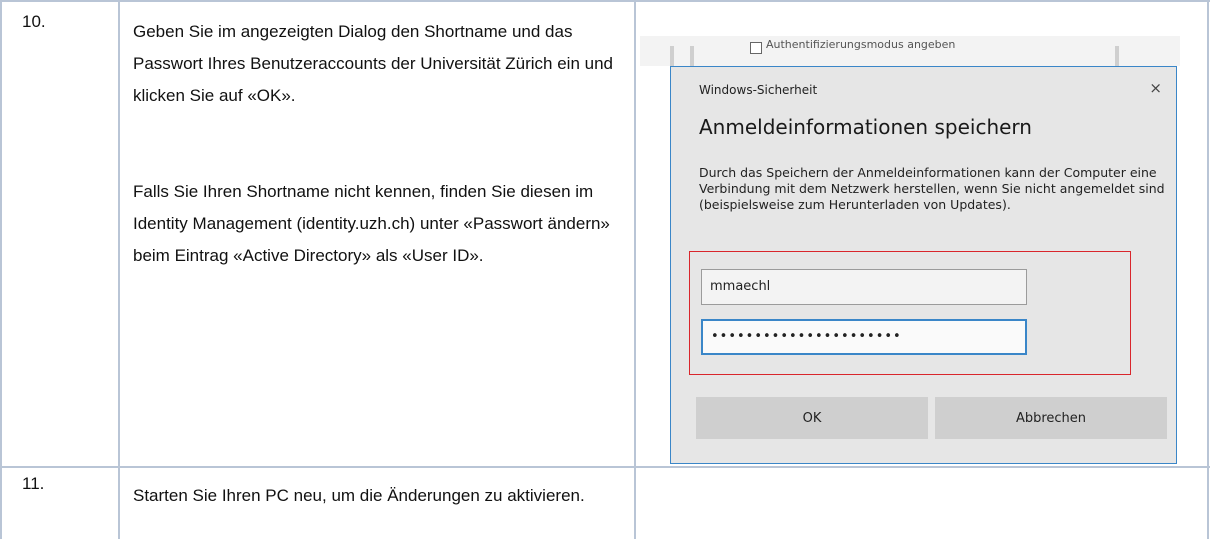 The width and height of the screenshot is (1210, 539). Describe the element at coordinates (865, 127) in the screenshot. I see `dialog-heading: Anmeldeinformationen speichern` at that location.